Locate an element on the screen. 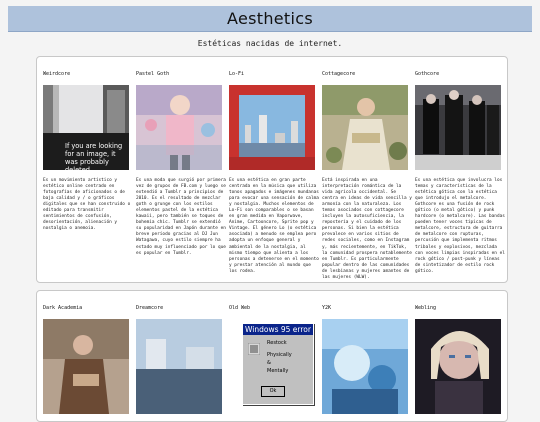 The width and height of the screenshot is (540, 422). page-title: Aesthetics is located at coordinates (270, 18).